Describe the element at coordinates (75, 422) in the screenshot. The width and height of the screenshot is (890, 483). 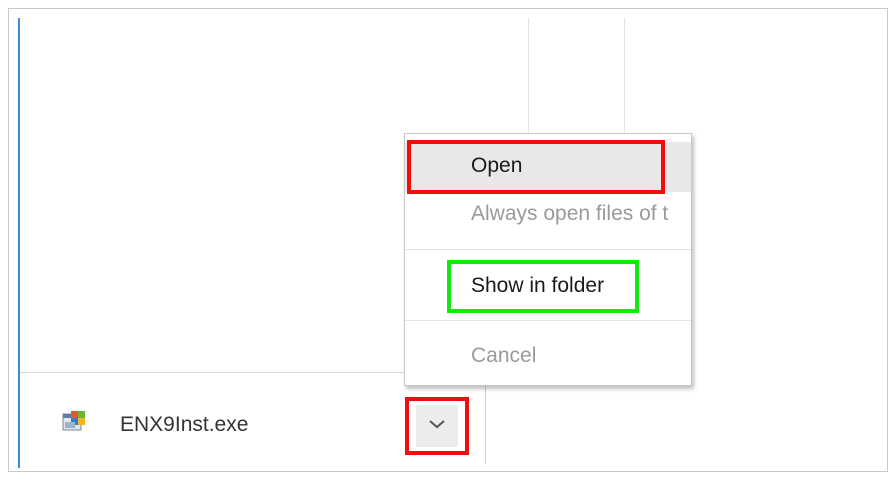
I see `installer-exe-icon` at that location.